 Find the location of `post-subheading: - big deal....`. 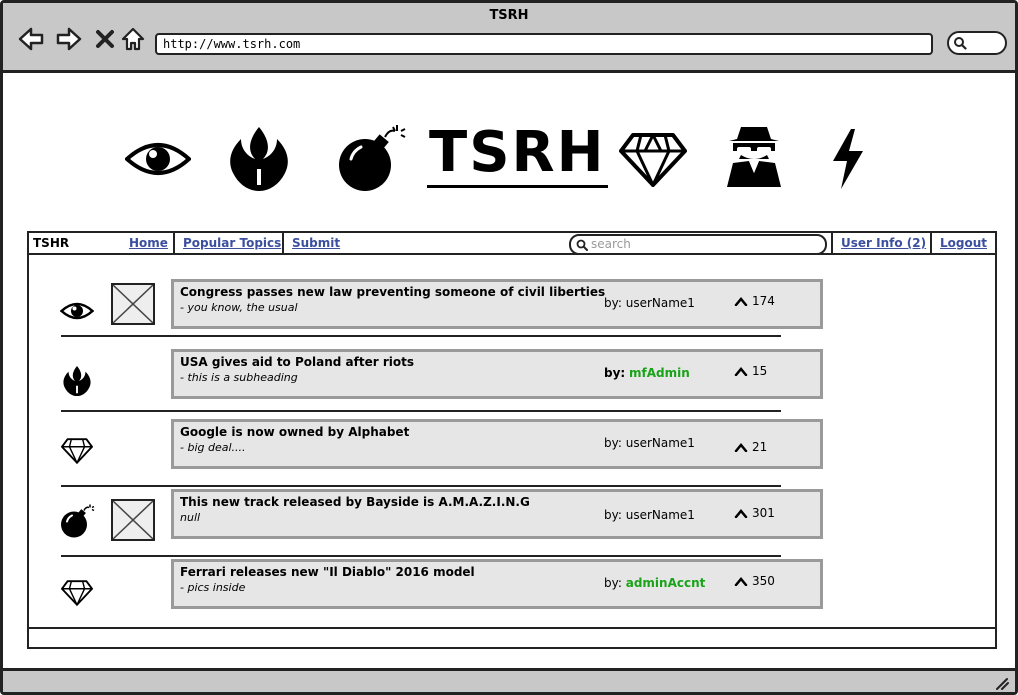

post-subheading: - big deal.... is located at coordinates (213, 447).